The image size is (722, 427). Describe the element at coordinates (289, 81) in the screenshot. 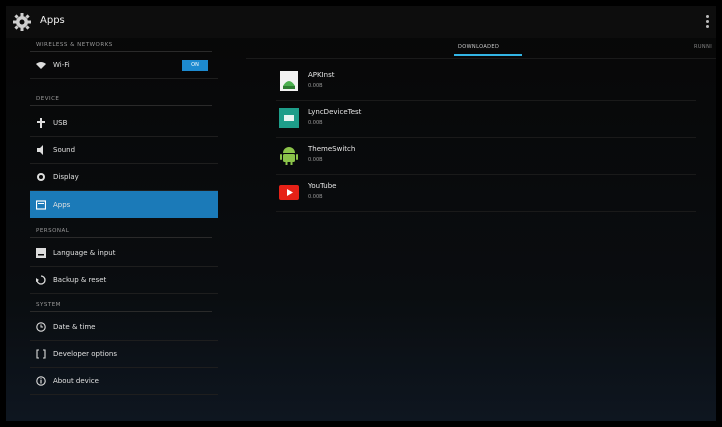

I see `apk-installer-app-icon` at that location.